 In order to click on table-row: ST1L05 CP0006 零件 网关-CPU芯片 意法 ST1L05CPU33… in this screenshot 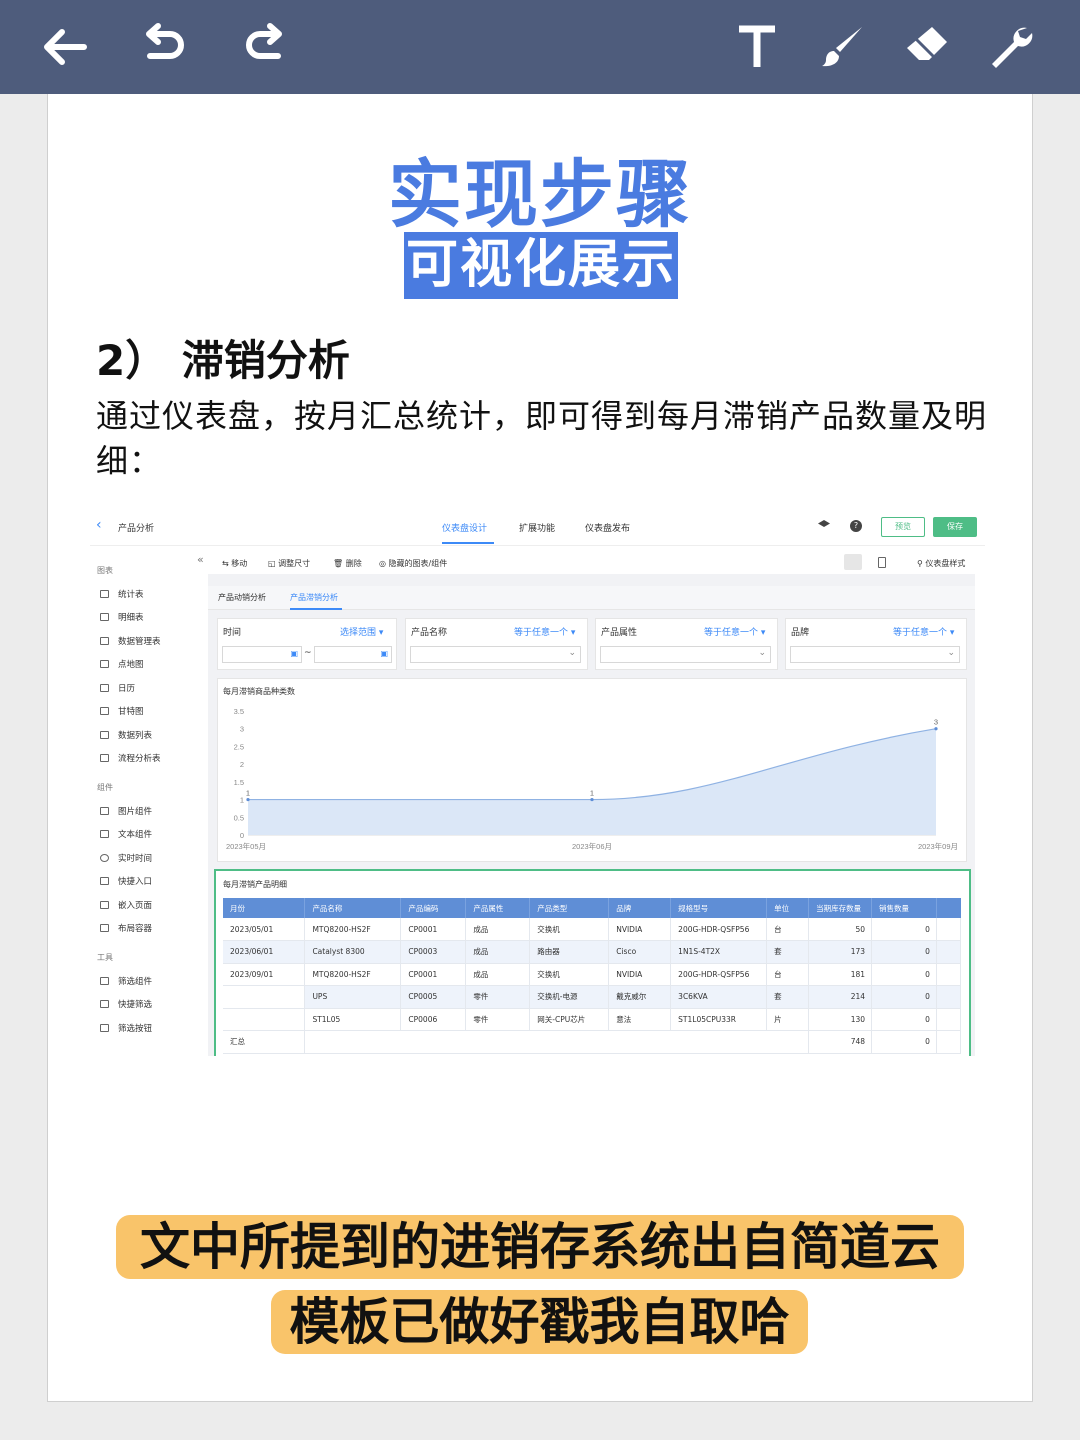, I will do `click(592, 1019)`.